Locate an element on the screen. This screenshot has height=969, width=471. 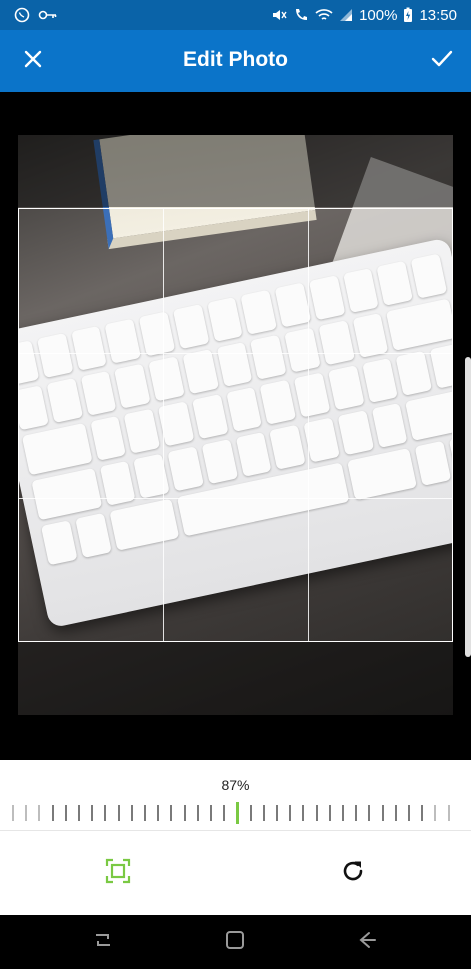
crop-icon is located at coordinates (118, 873).